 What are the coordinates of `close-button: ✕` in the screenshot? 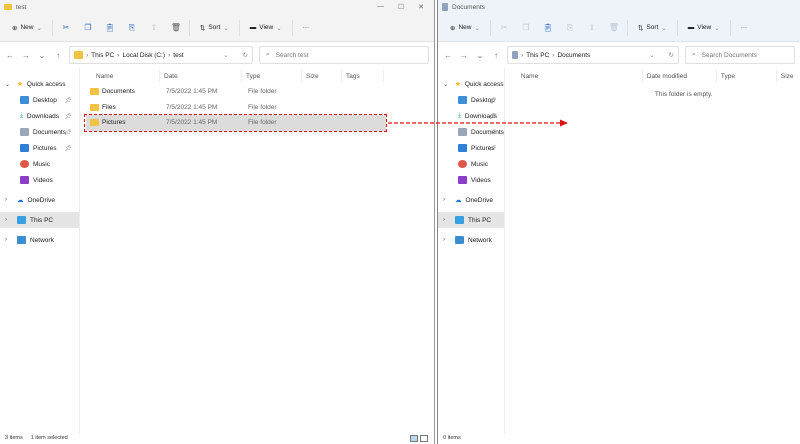 It's located at (421, 7).